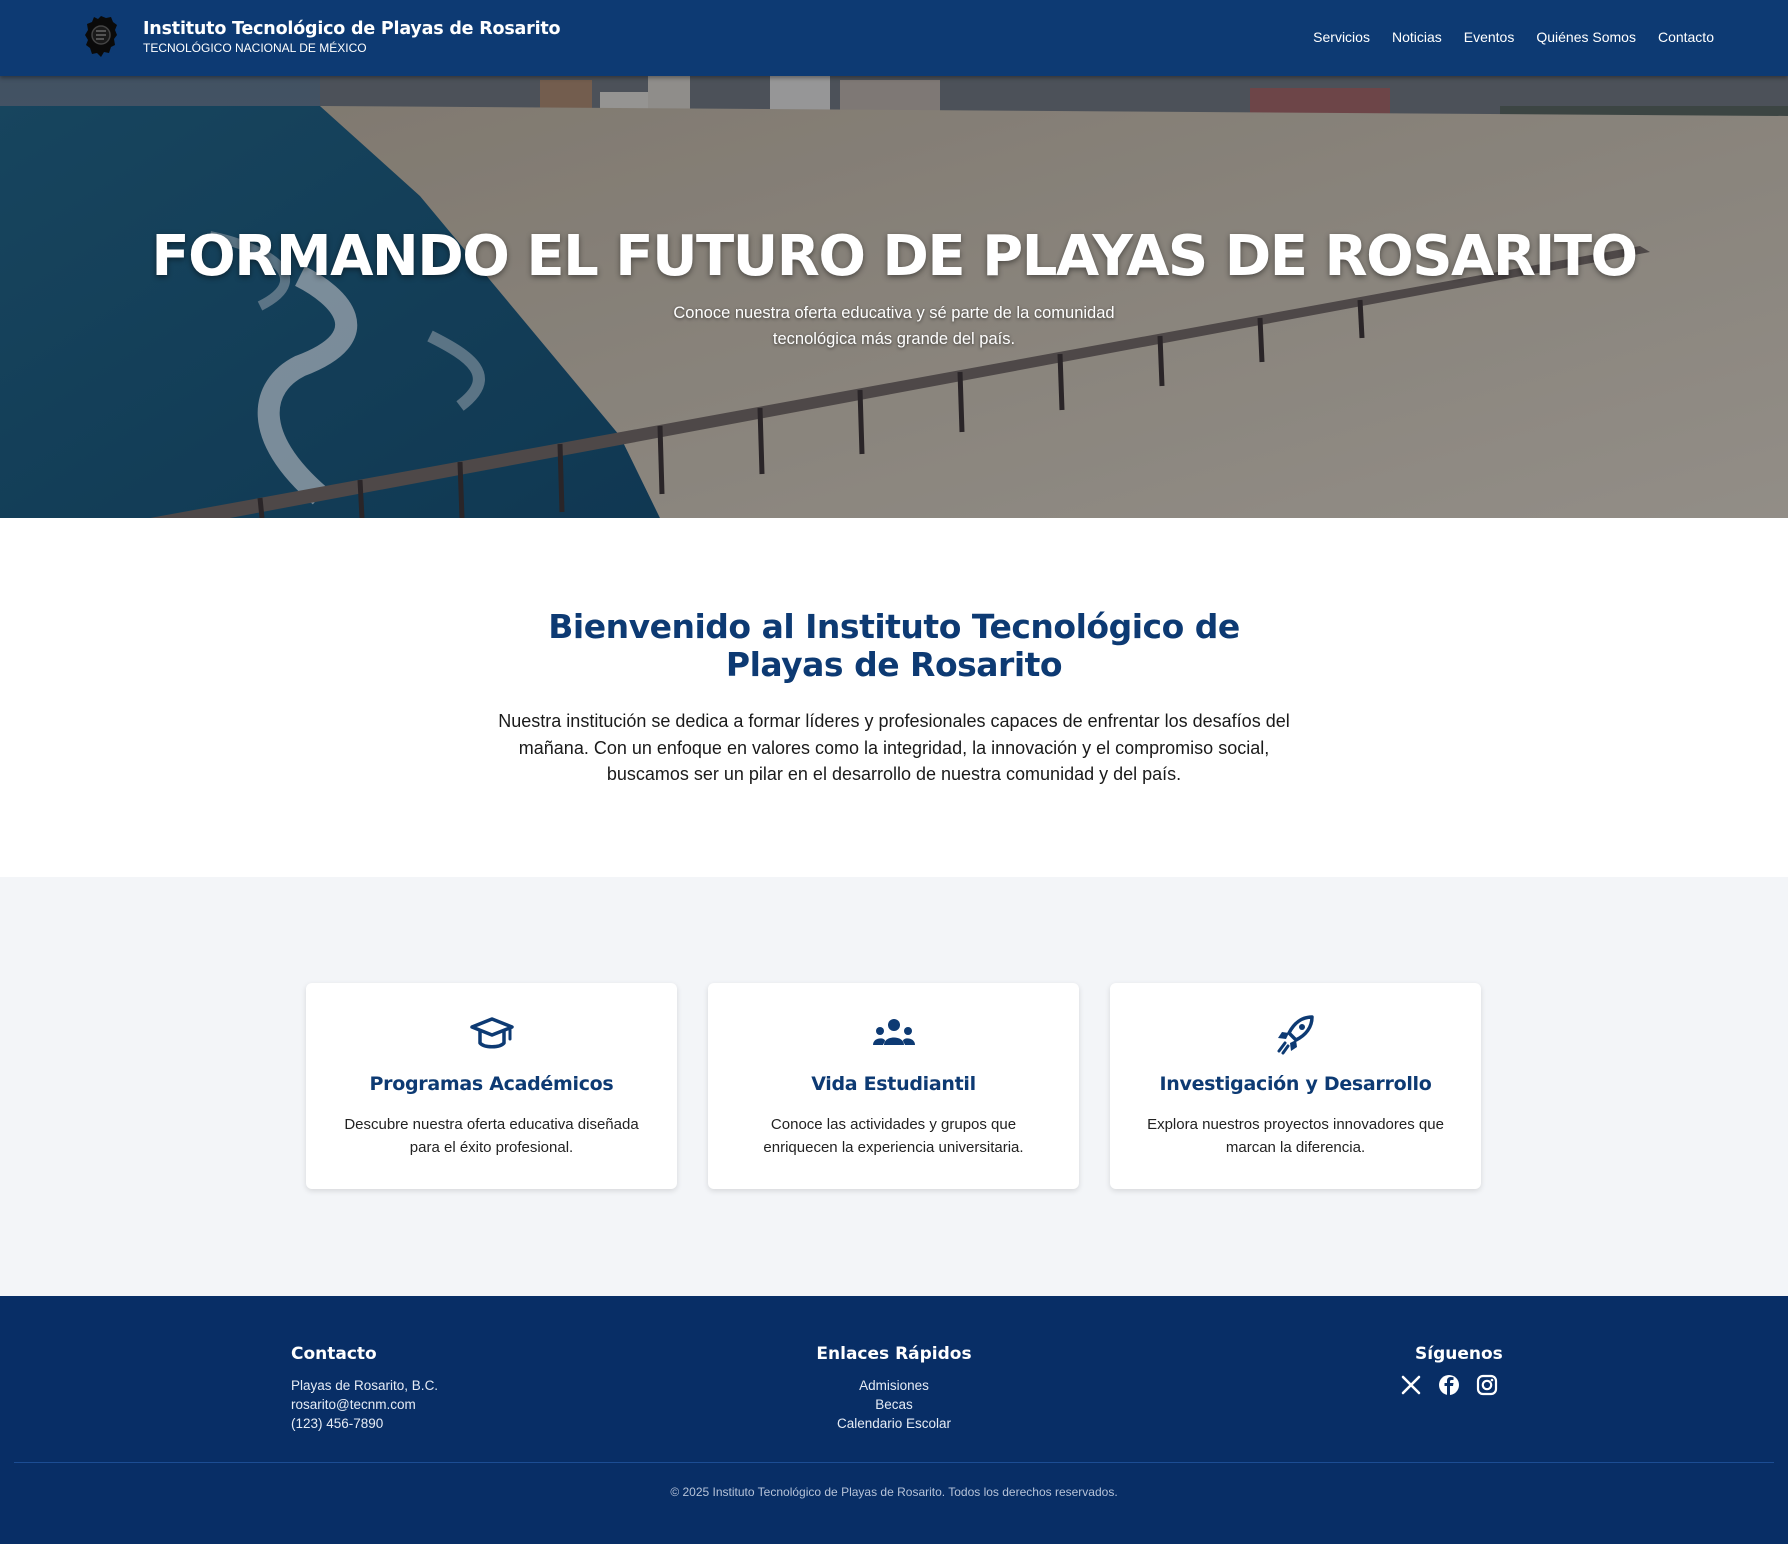 This screenshot has height=1544, width=1788. I want to click on rocket-icon, so click(1295, 1035).